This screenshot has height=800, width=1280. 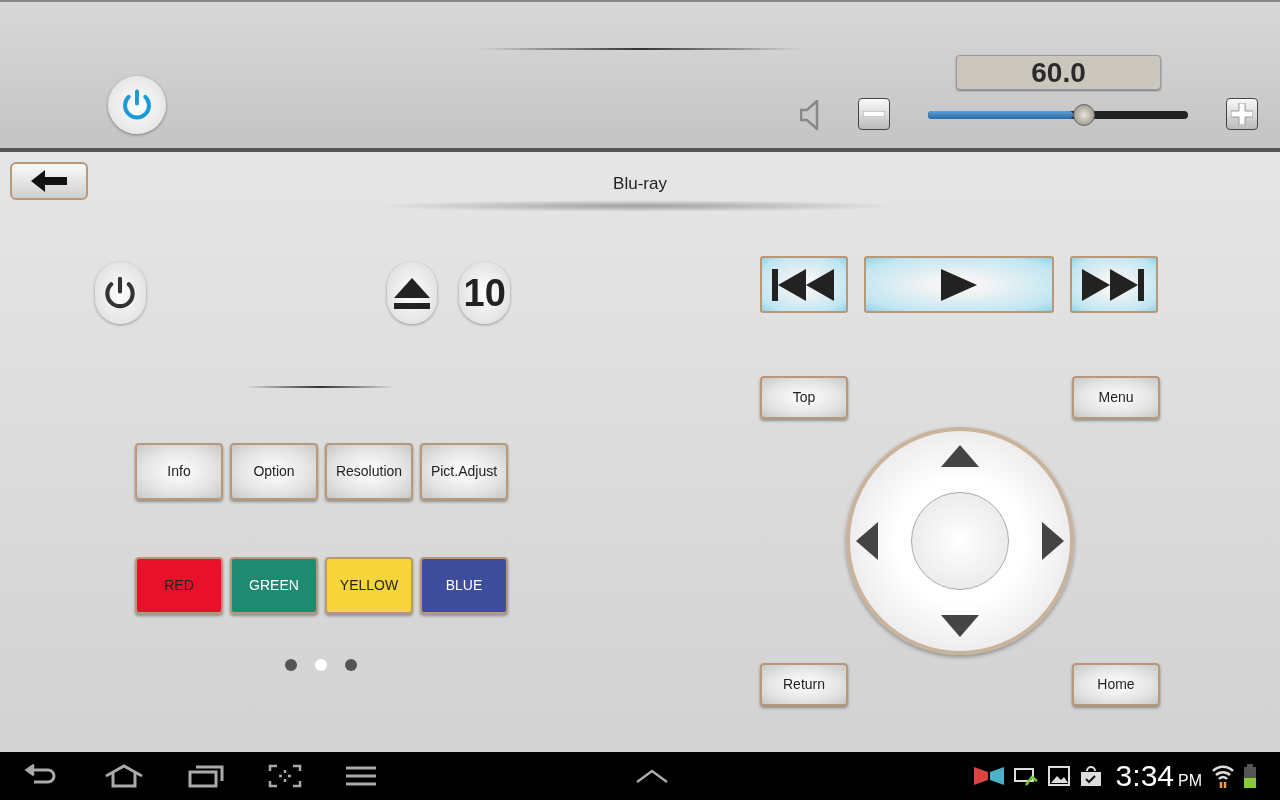 What do you see at coordinates (960, 626) in the screenshot?
I see `down-arrow-icon` at bounding box center [960, 626].